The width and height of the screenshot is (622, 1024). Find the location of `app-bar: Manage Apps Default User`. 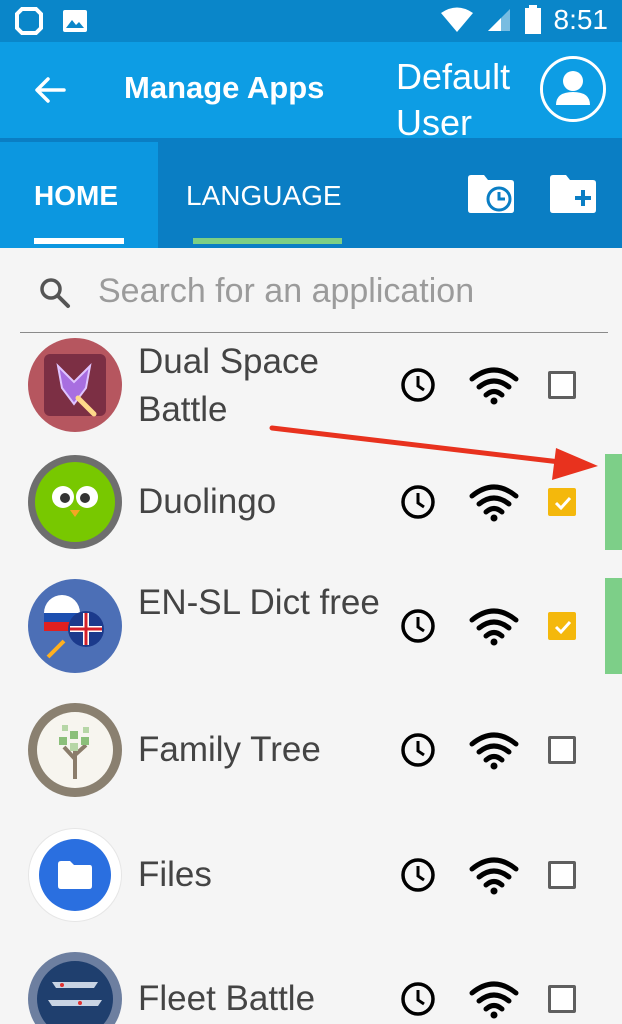

app-bar: Manage Apps Default User is located at coordinates (311, 90).